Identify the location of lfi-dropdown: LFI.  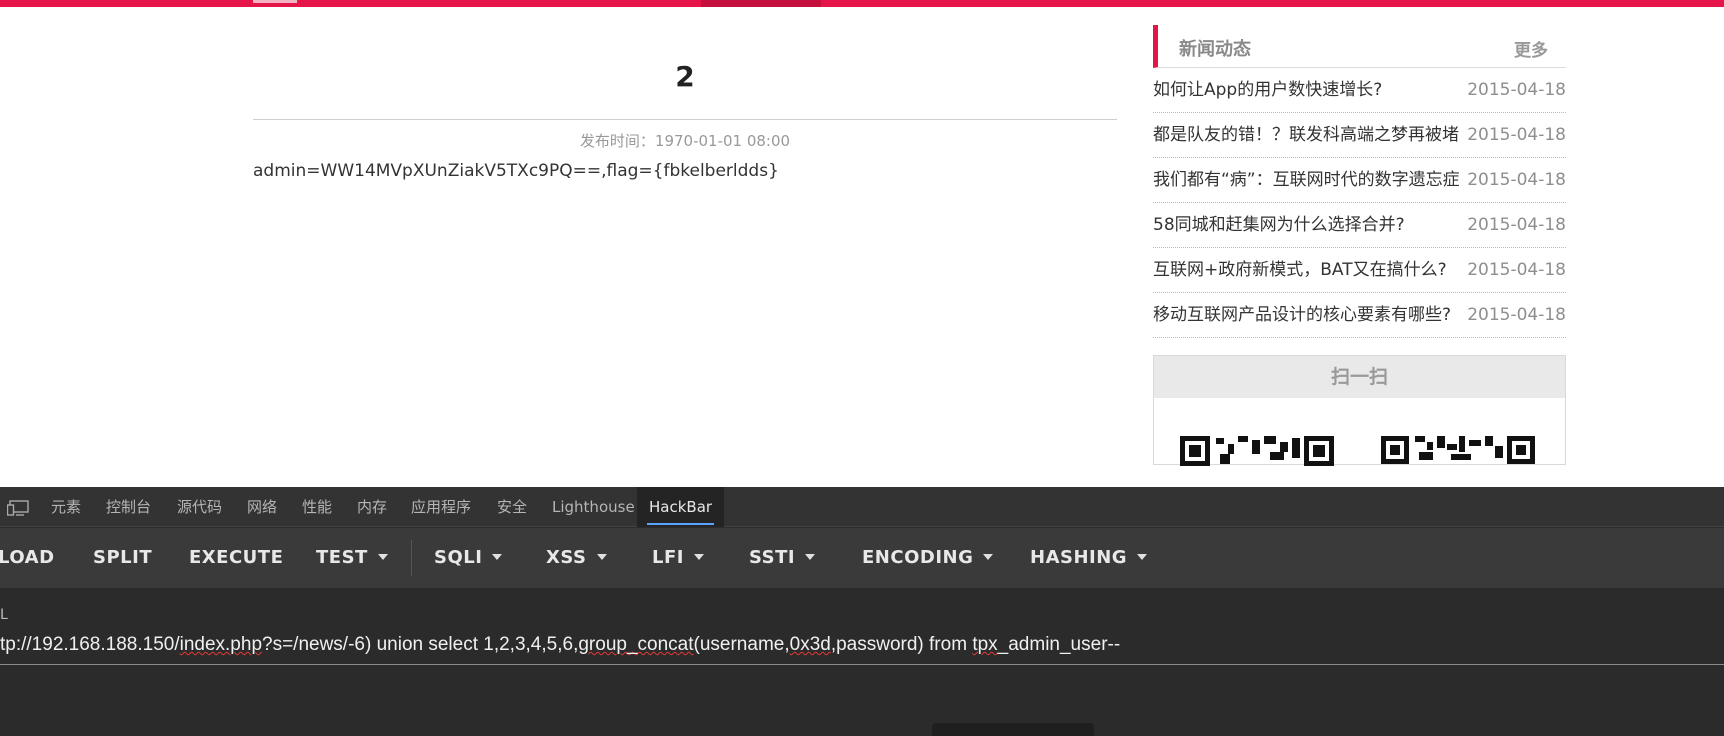
(678, 558).